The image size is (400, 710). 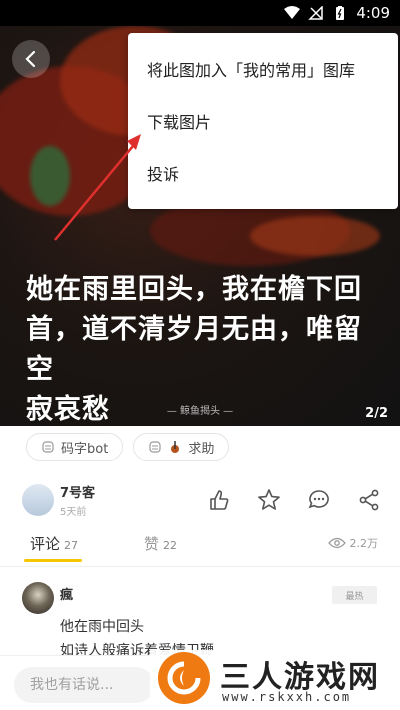 What do you see at coordinates (294, 500) in the screenshot?
I see `action-bar` at bounding box center [294, 500].